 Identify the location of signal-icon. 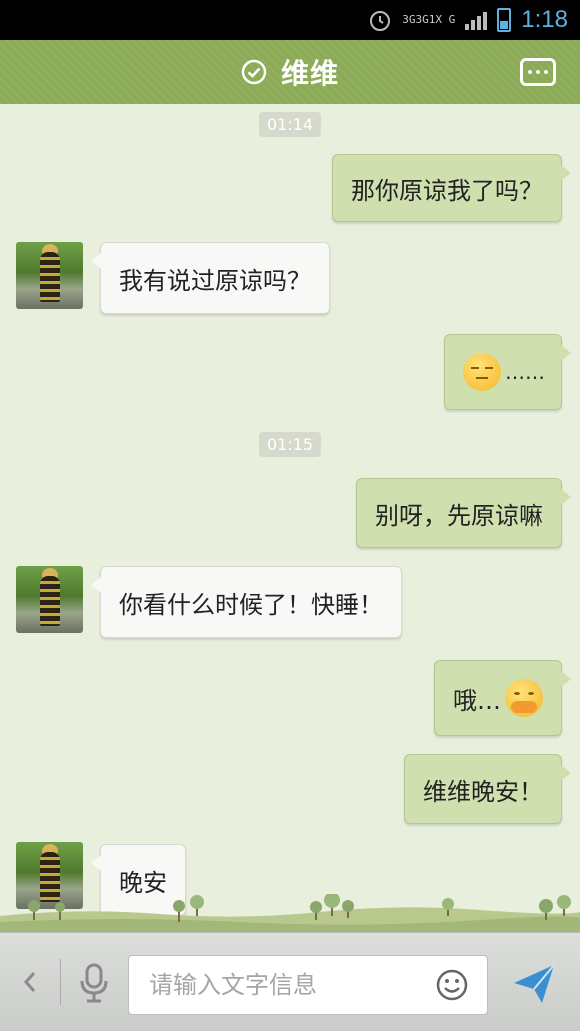
(476, 20).